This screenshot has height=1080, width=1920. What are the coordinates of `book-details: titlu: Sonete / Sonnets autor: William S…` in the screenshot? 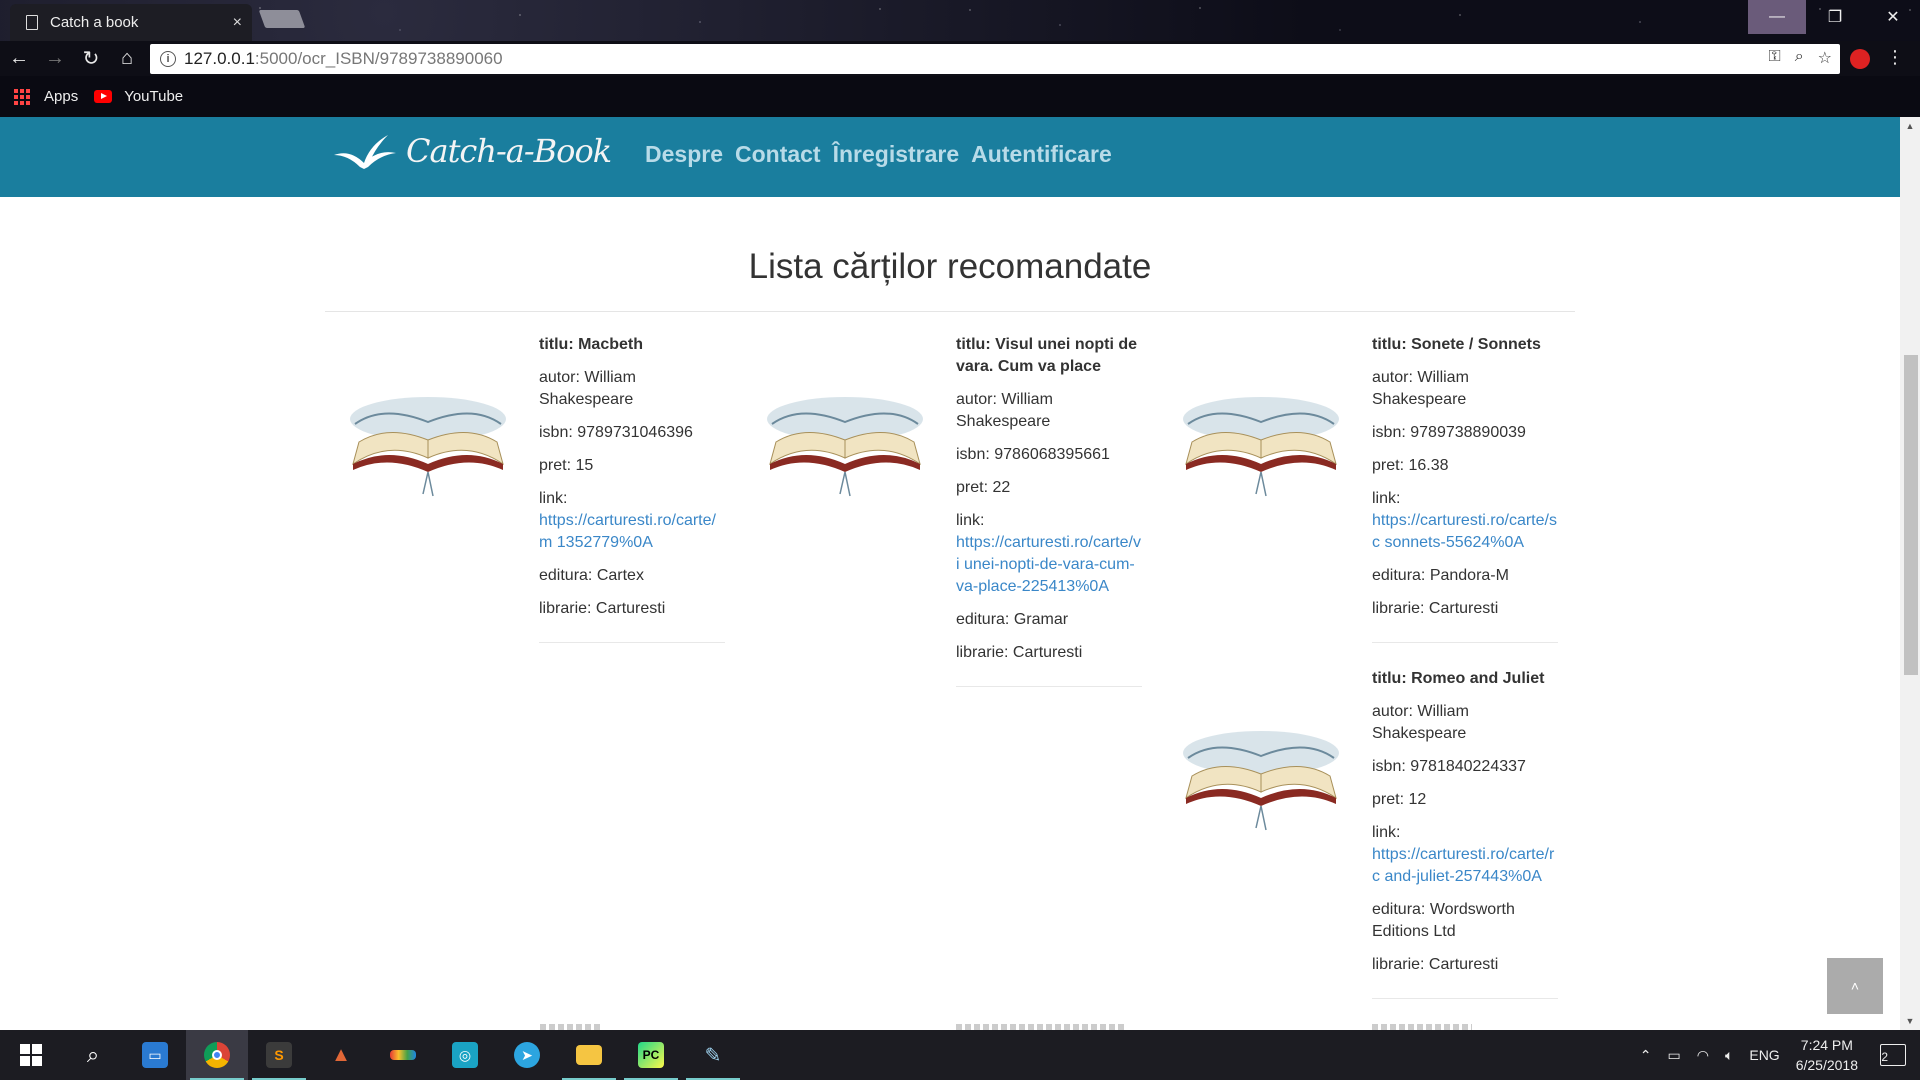 It's located at (1465, 488).